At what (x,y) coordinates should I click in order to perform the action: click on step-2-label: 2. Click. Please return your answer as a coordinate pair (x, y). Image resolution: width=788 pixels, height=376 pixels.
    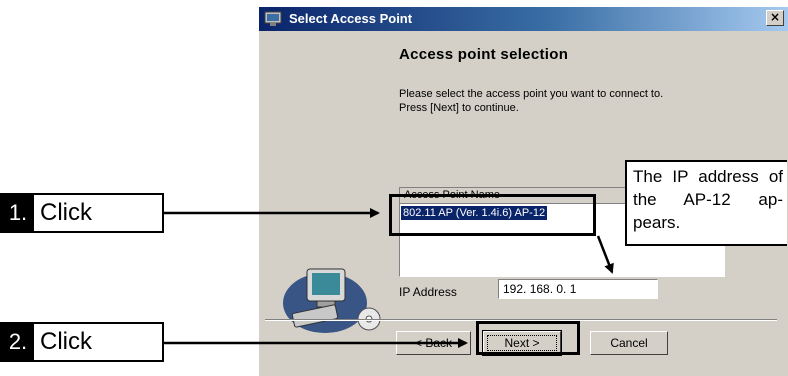
    Looking at the image, I should click on (82, 342).